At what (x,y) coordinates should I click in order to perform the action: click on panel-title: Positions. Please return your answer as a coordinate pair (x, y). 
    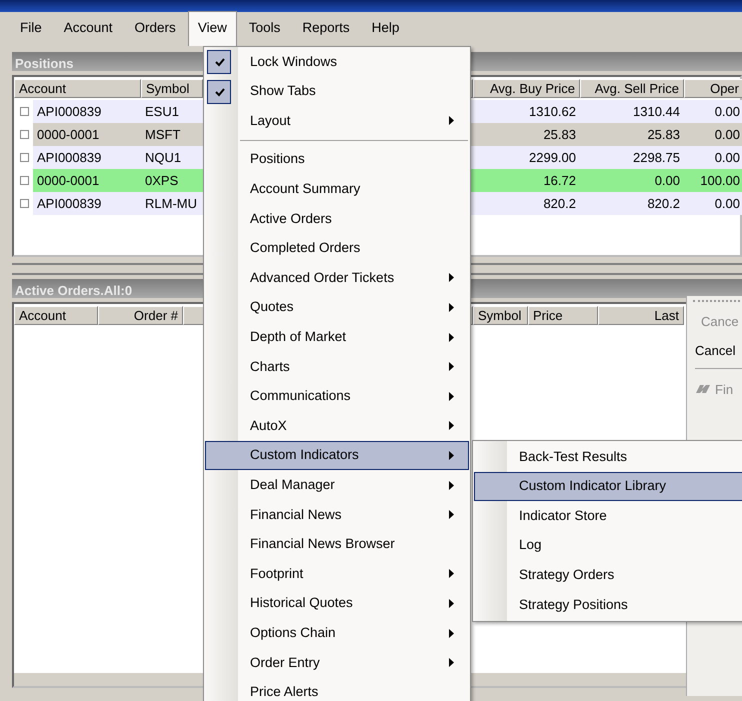
    Looking at the image, I should click on (44, 63).